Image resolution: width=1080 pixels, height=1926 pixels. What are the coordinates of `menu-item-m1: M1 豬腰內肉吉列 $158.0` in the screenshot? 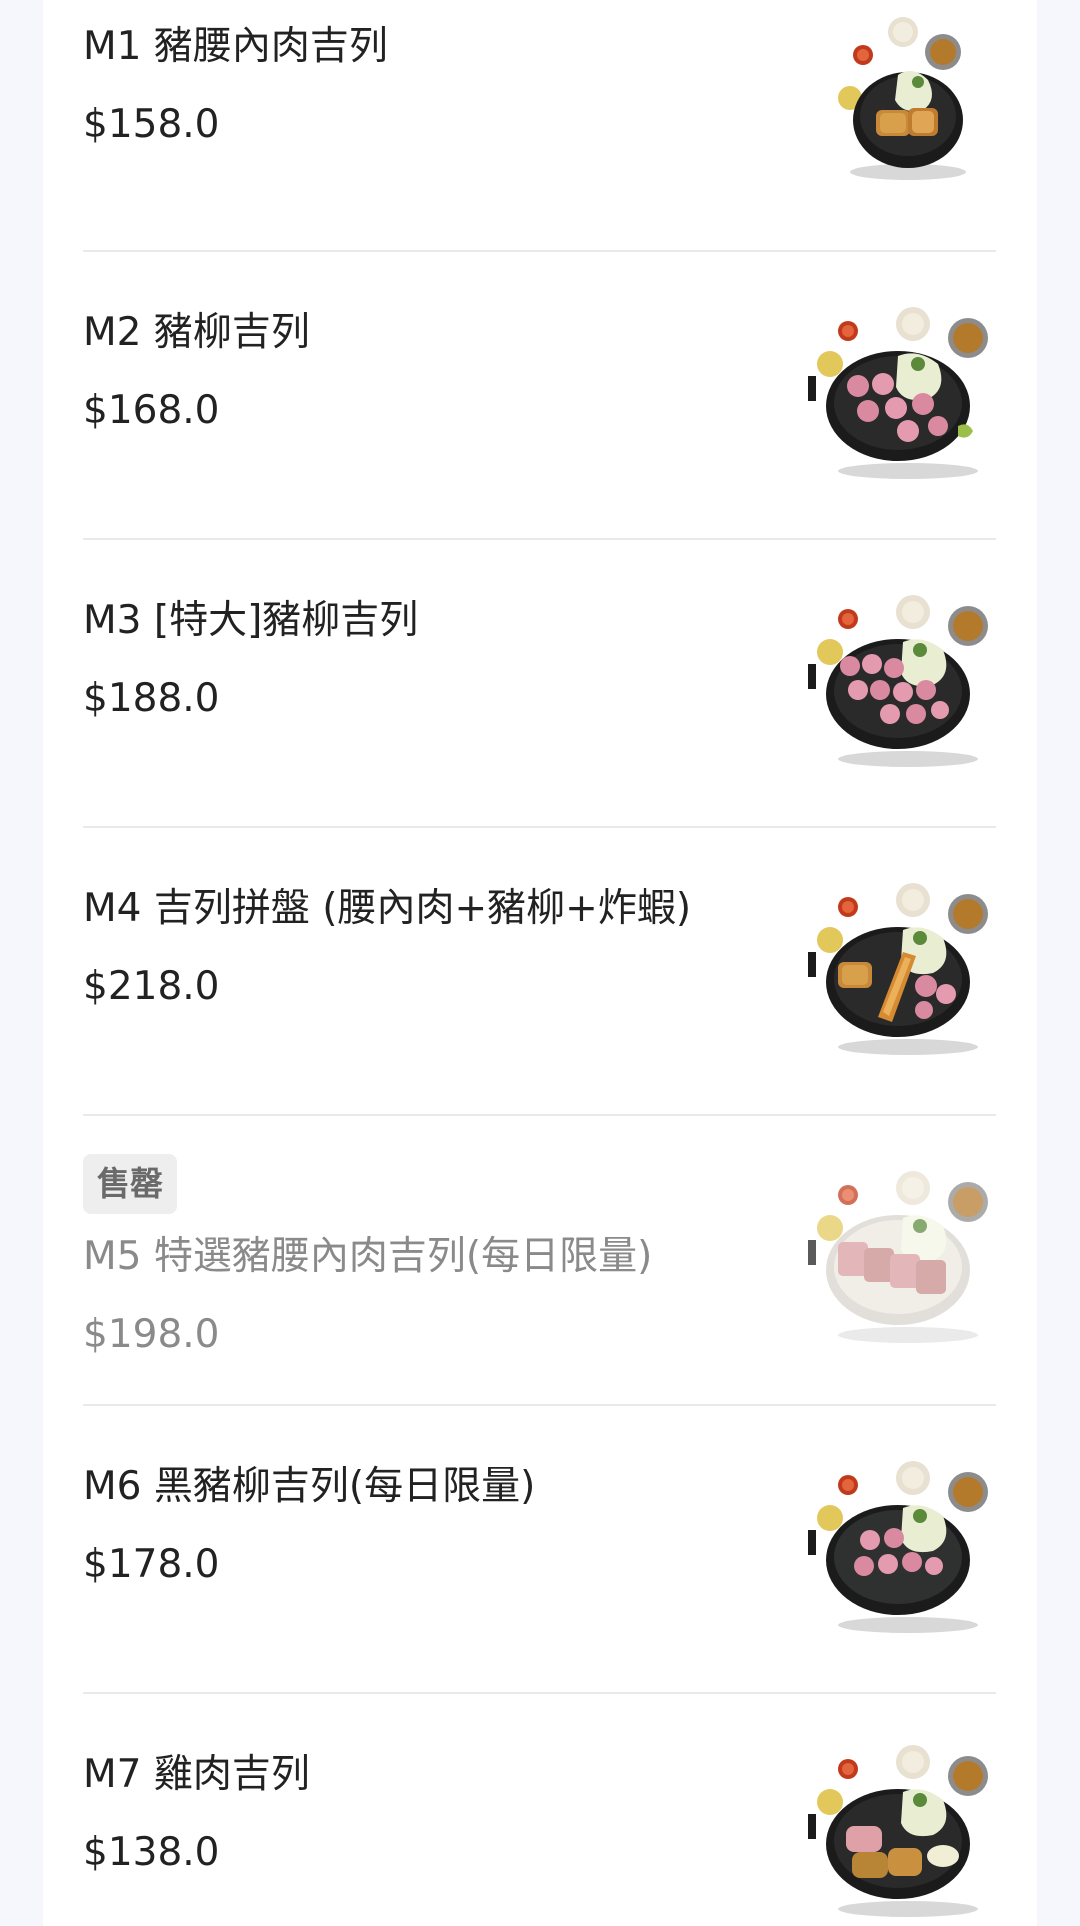 It's located at (539, 125).